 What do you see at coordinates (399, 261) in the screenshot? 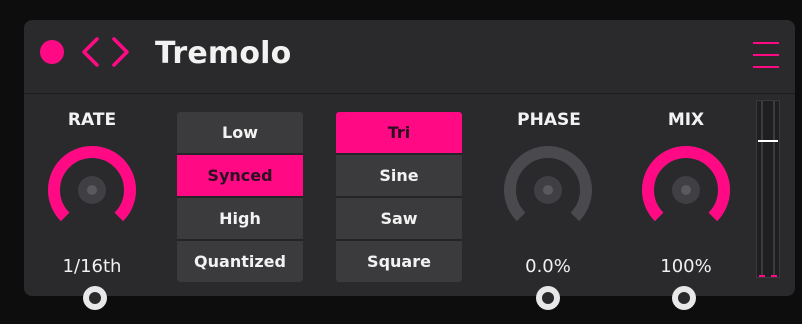
I see `waveform-square-button: Square` at bounding box center [399, 261].